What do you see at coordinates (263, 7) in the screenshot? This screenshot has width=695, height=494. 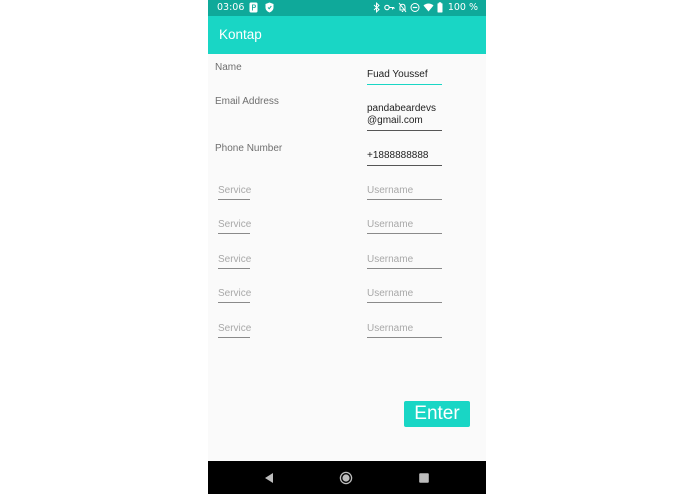 I see `status-left-icons` at bounding box center [263, 7].